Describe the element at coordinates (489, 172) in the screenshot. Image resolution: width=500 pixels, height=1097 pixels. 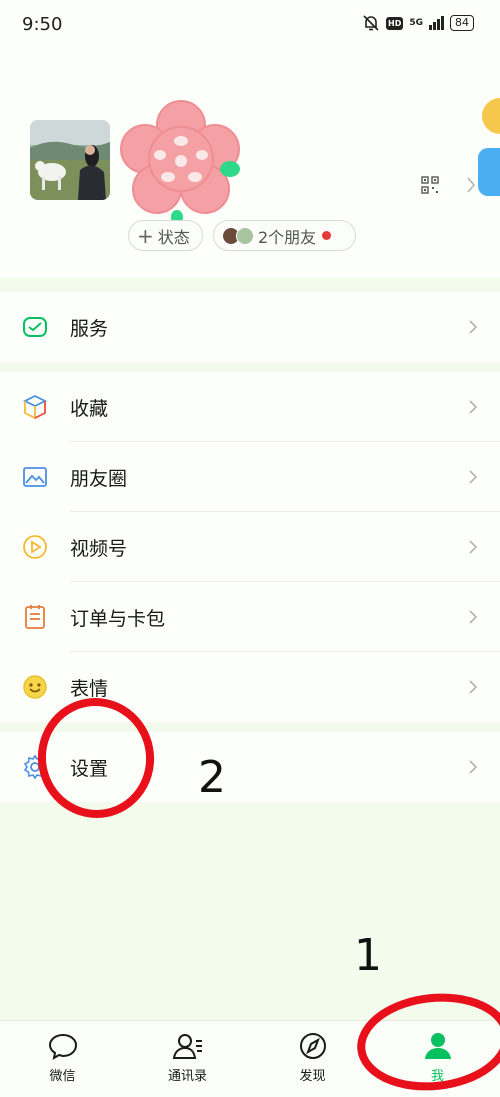
I see `floating-app-icon` at that location.